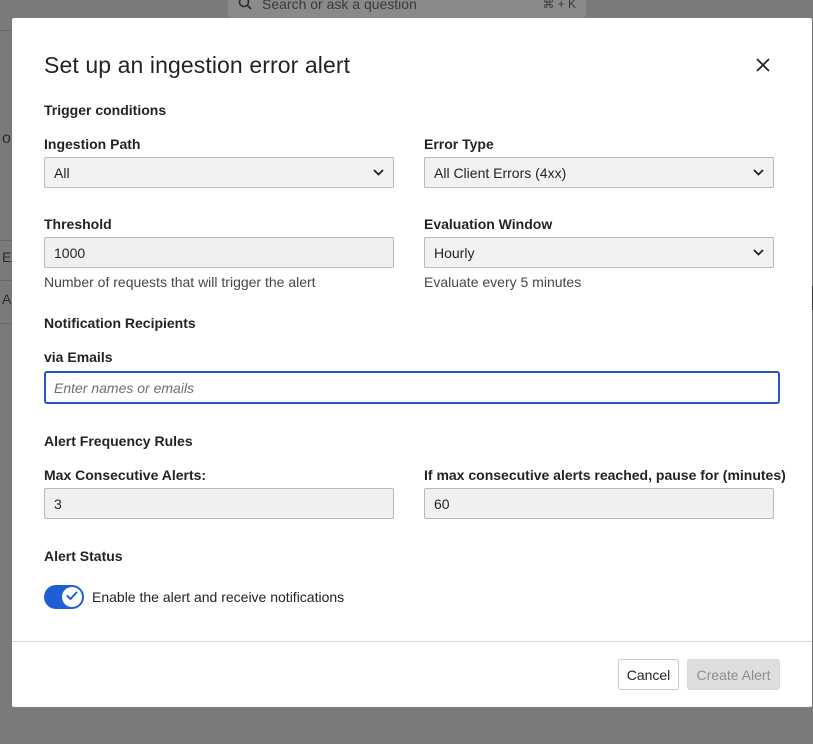 The width and height of the screenshot is (813, 744). Describe the element at coordinates (488, 224) in the screenshot. I see `evaluation-window-label: Evaluation Window` at that location.